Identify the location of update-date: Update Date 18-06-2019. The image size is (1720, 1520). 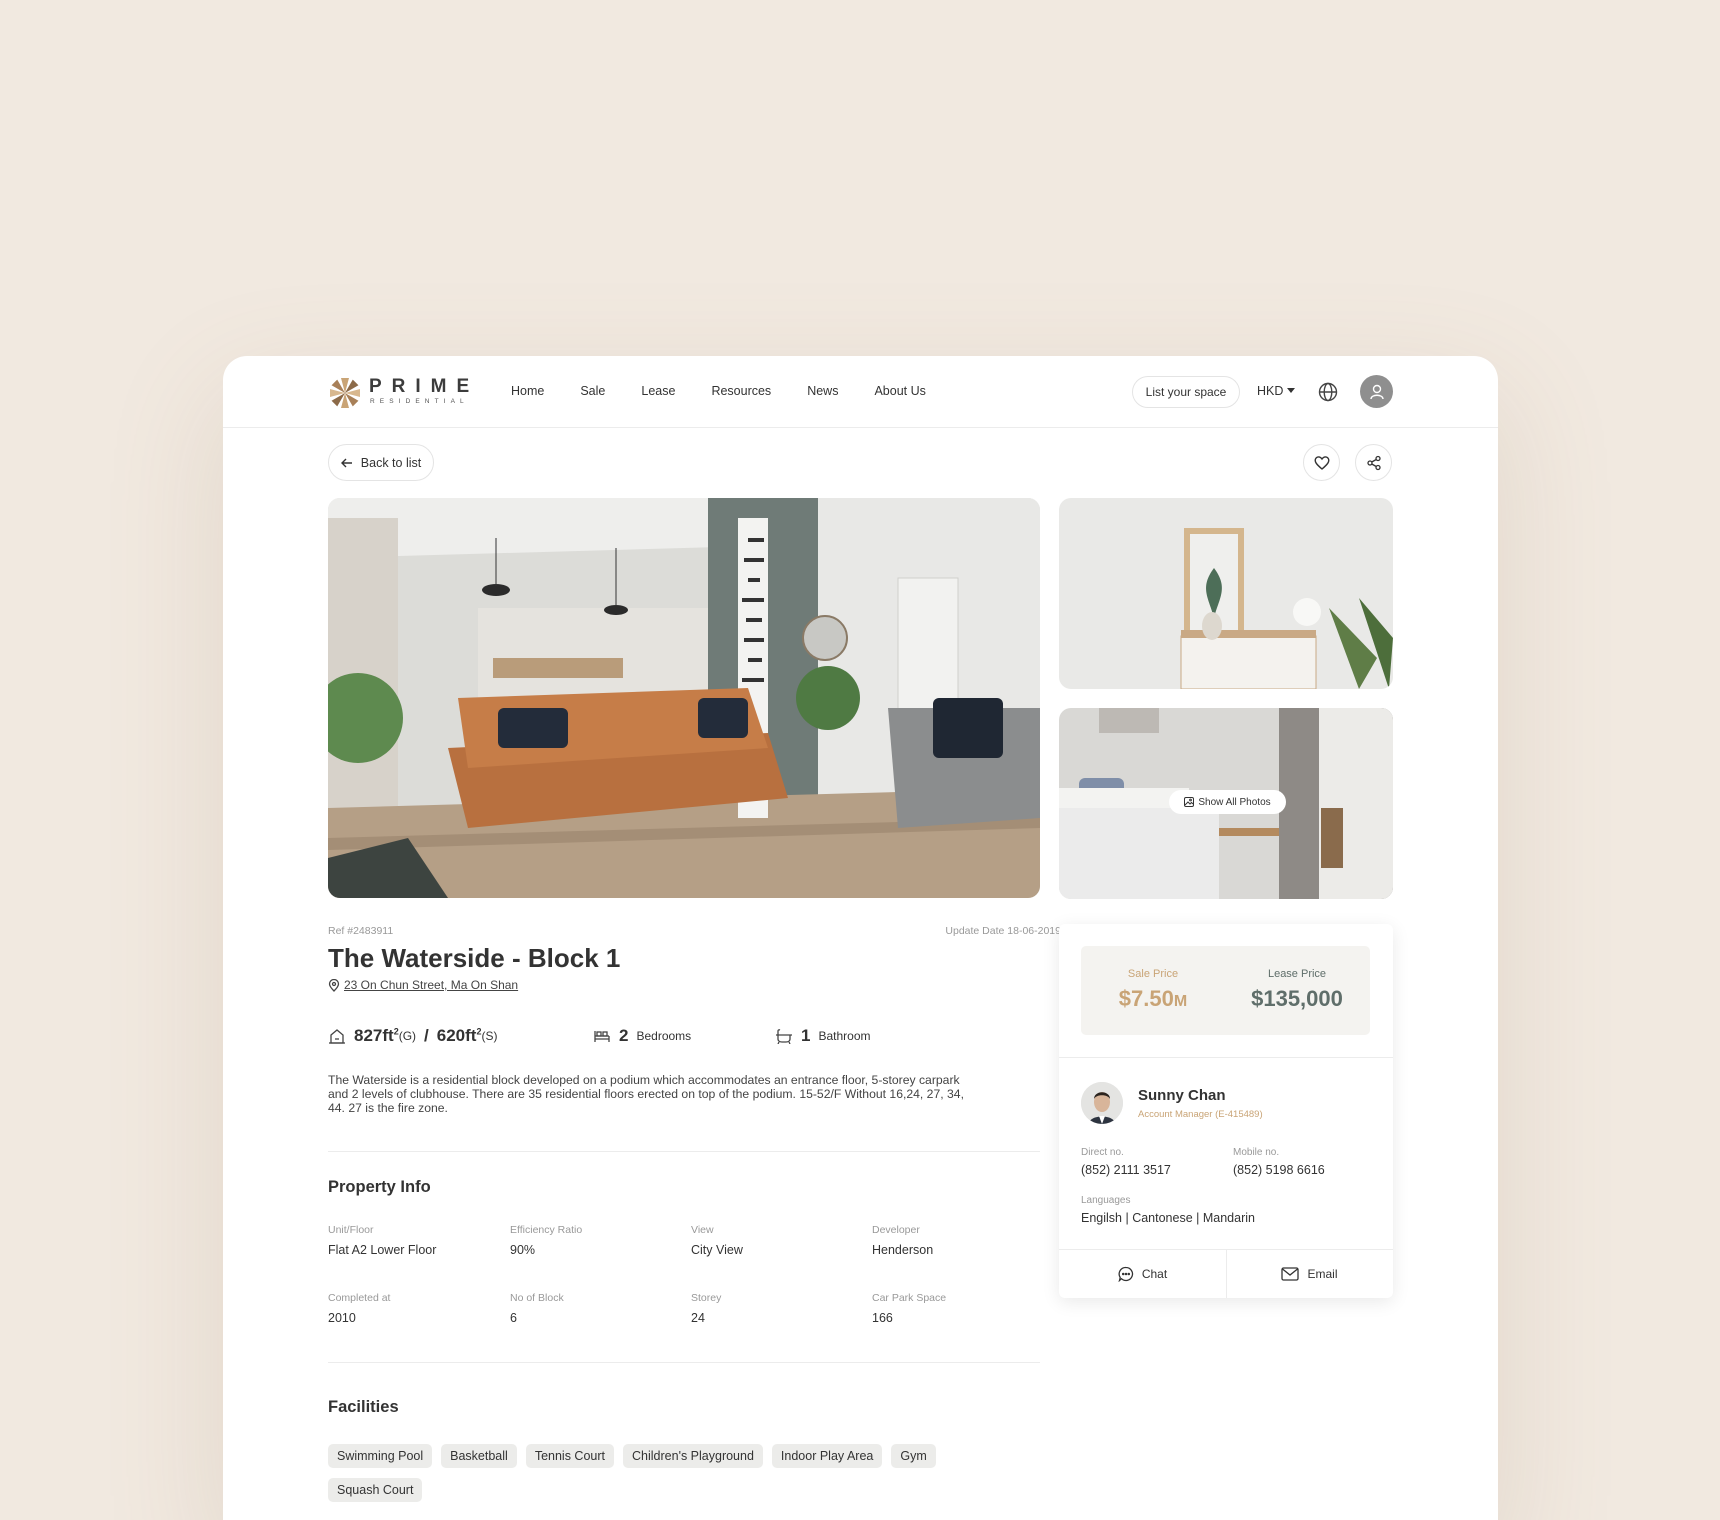
(1003, 931).